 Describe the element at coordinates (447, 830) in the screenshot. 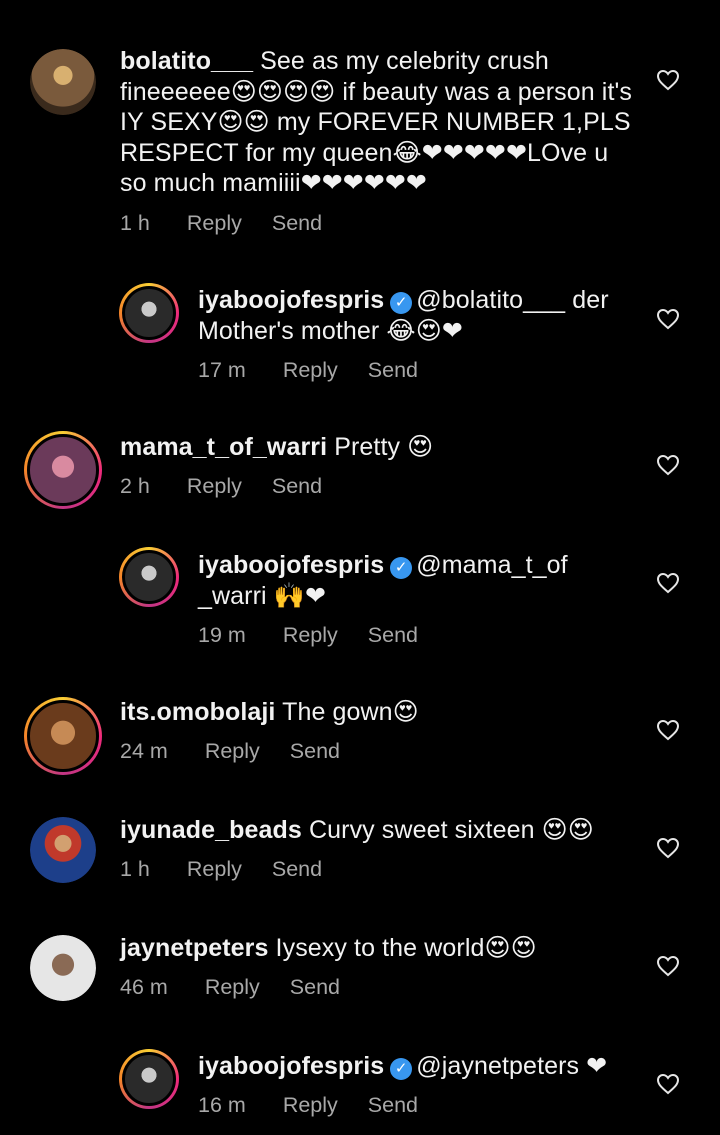

I see `comment-body: Curvy sweet sixteen 😍😍` at that location.